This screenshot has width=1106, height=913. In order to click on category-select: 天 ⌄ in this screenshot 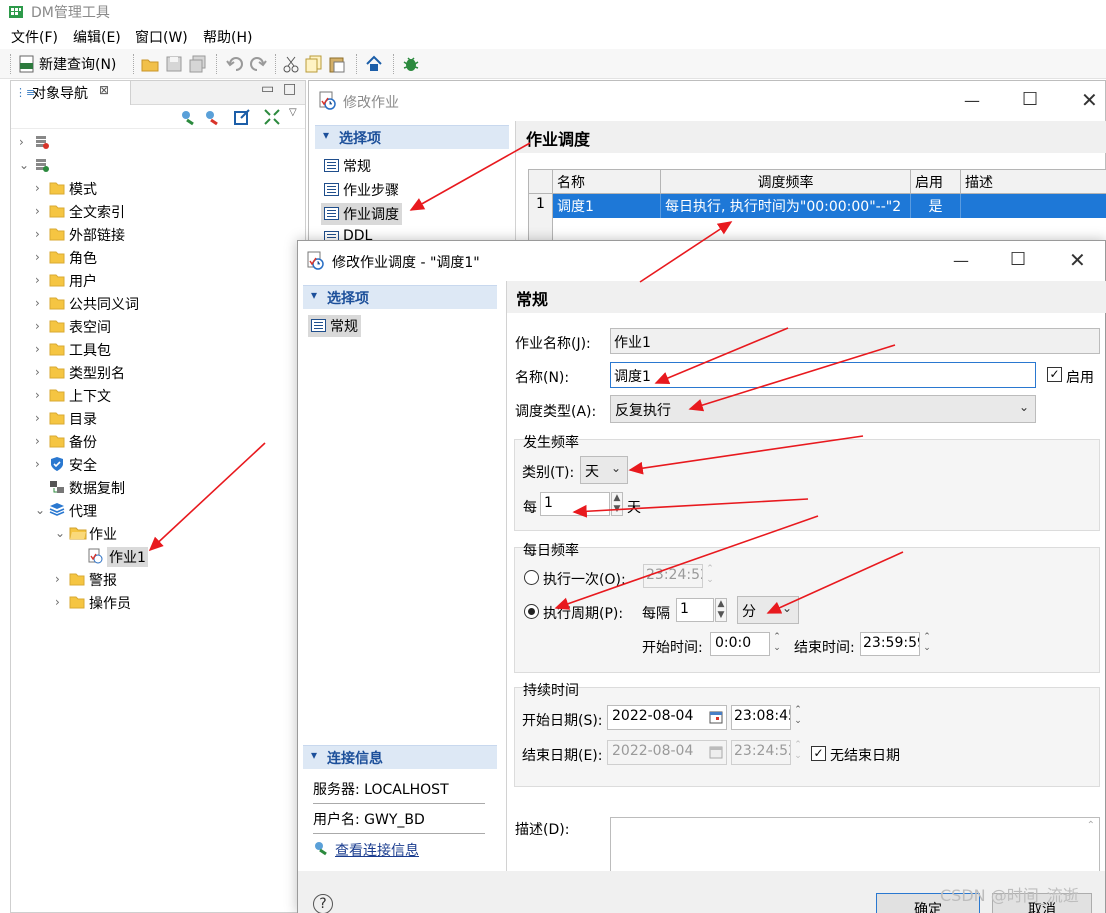, I will do `click(604, 470)`.